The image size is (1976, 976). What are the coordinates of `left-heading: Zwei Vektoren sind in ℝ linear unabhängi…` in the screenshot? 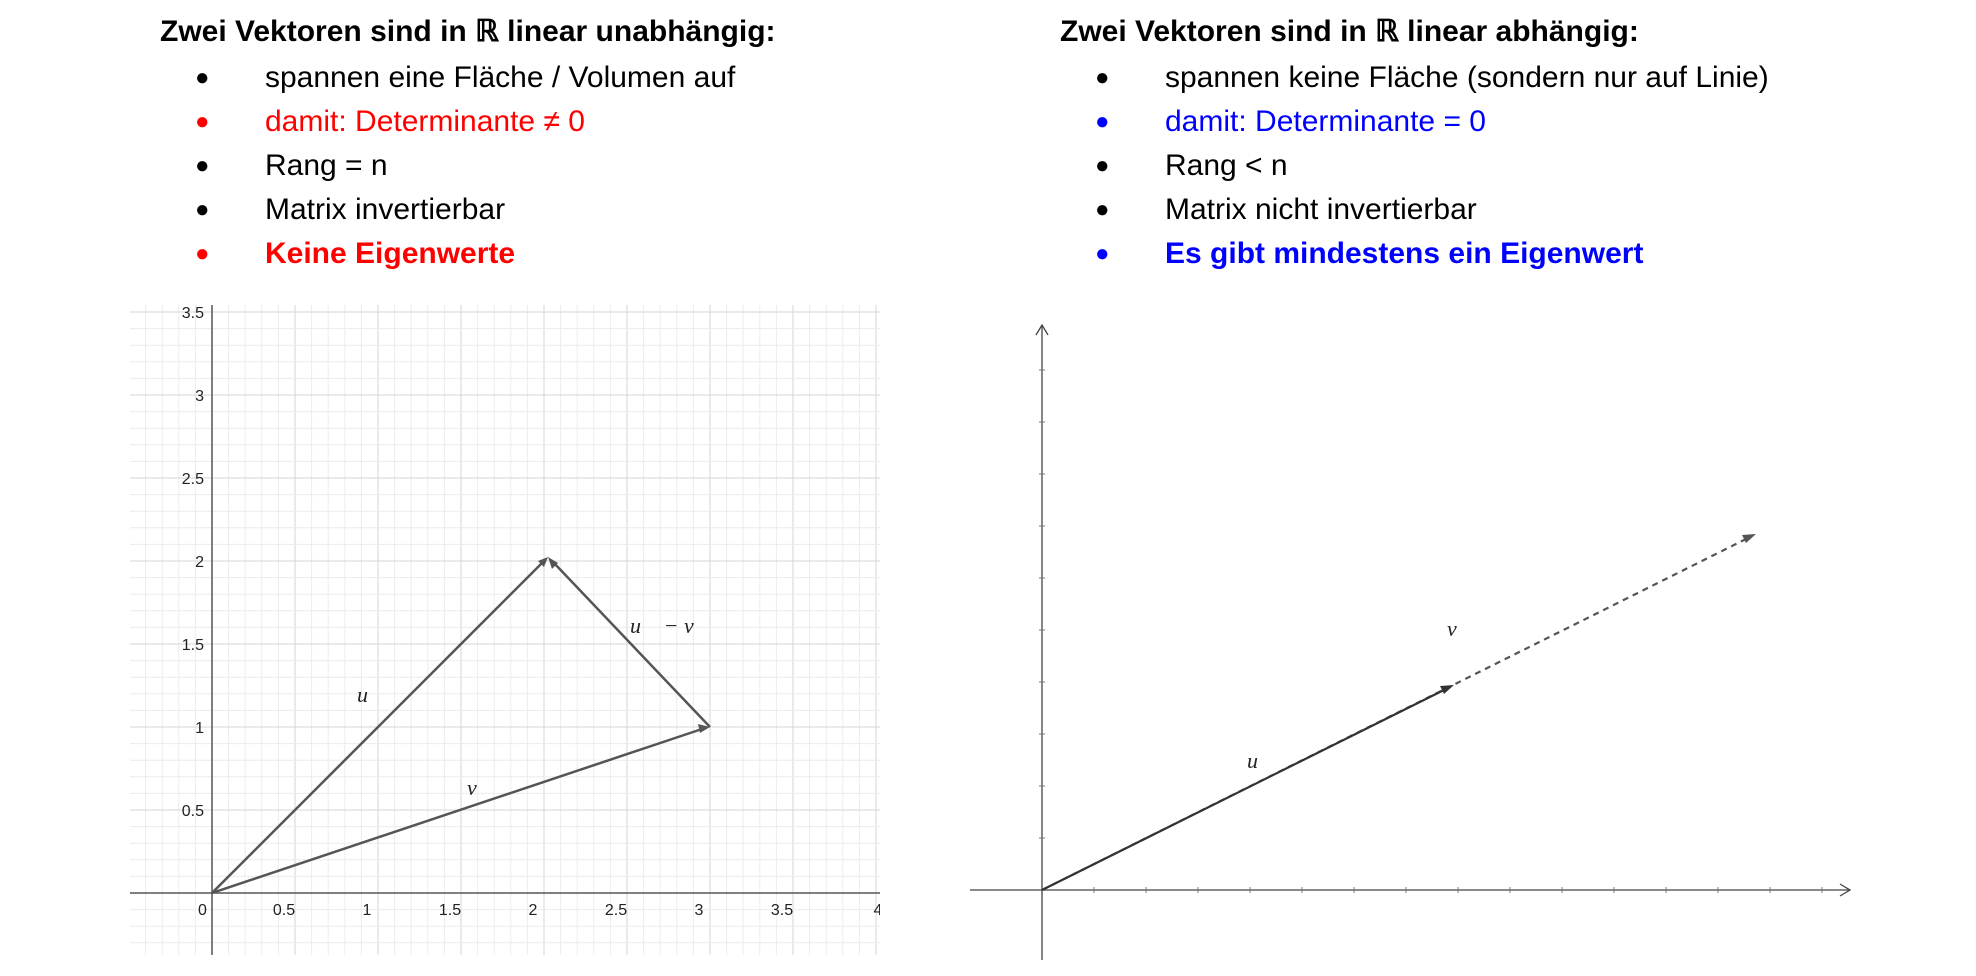 It's located at (468, 31).